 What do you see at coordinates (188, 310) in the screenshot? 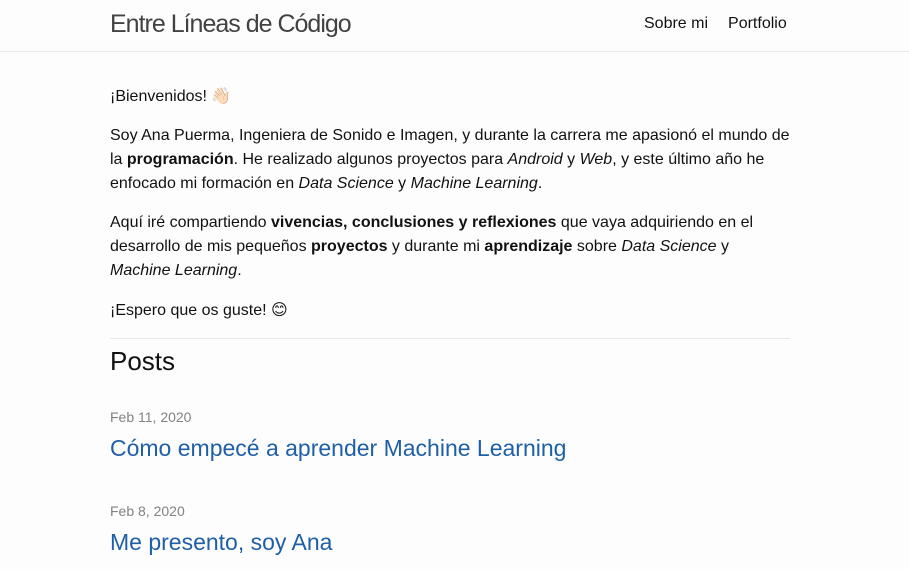
I see `closing-text: ¡Espero que os guste!` at bounding box center [188, 310].